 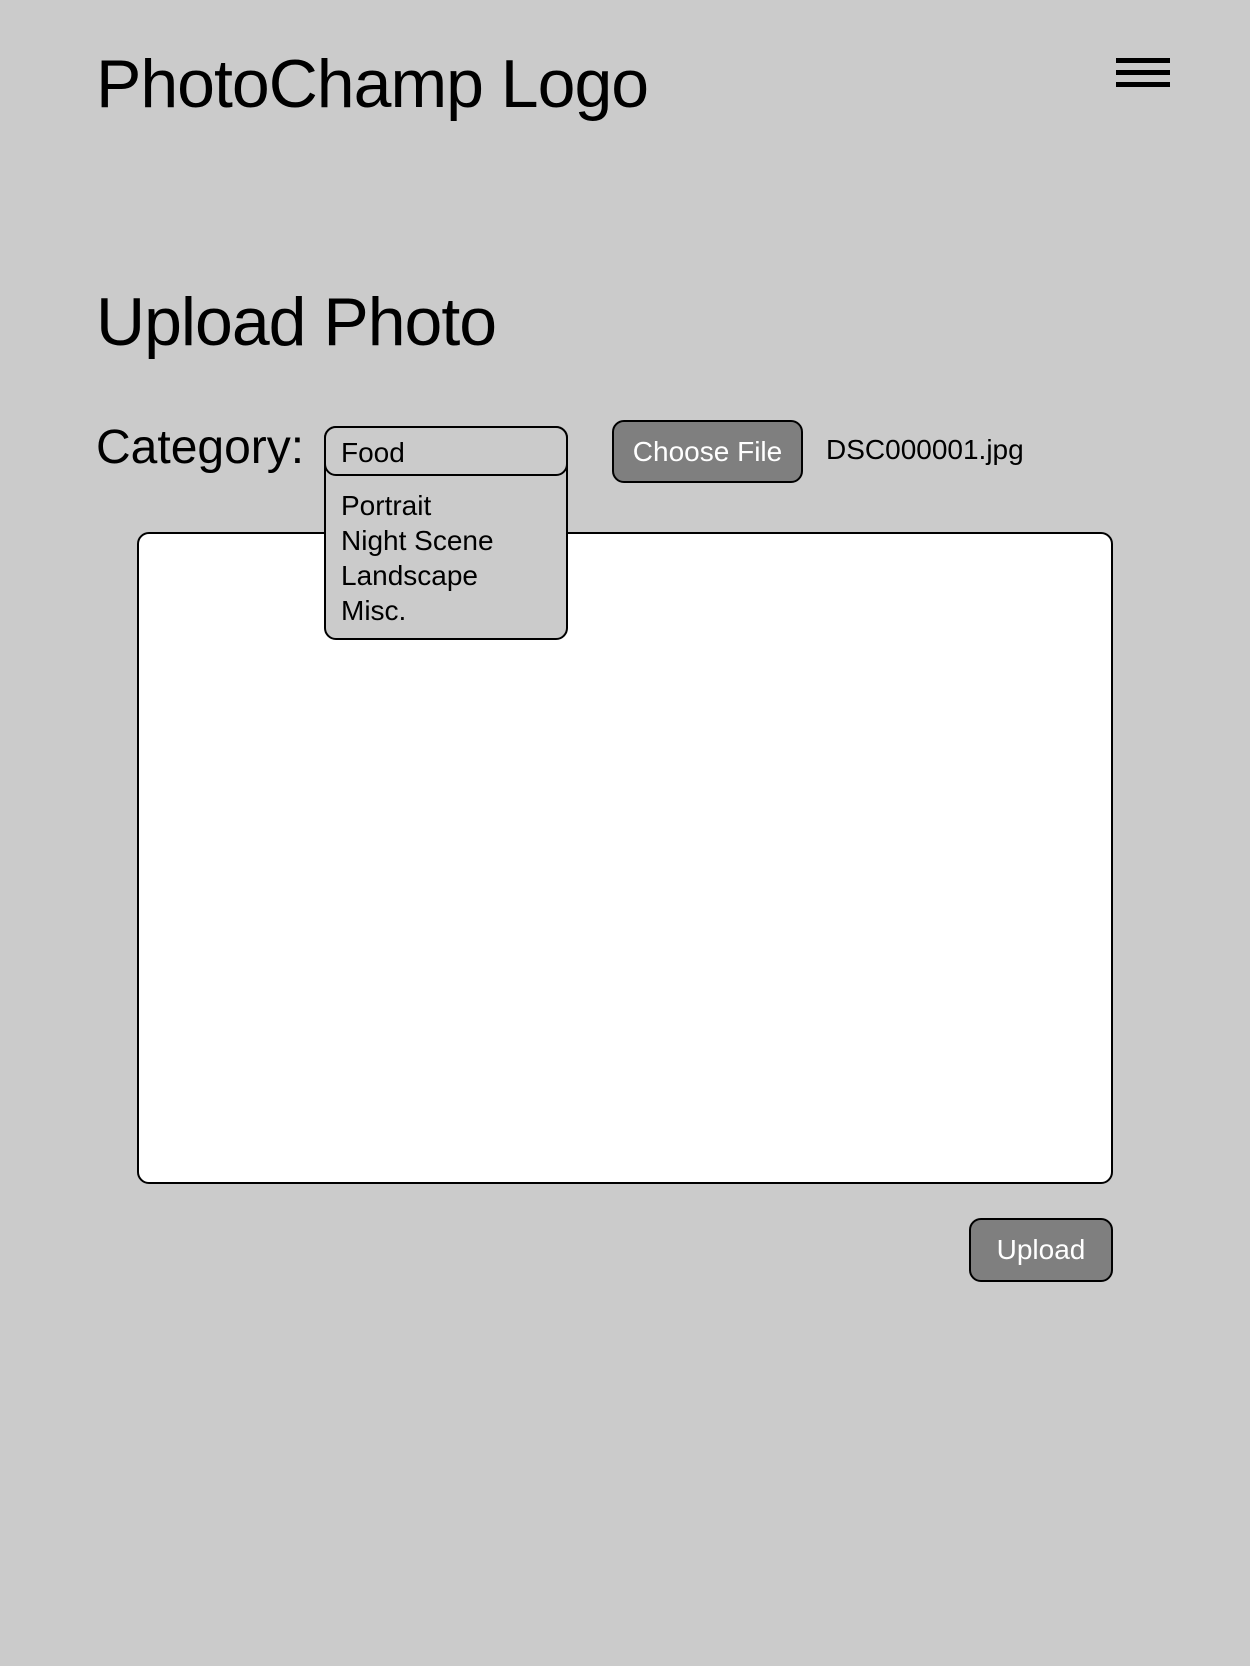 I want to click on upload-button: Upload, so click(x=1041, y=1250).